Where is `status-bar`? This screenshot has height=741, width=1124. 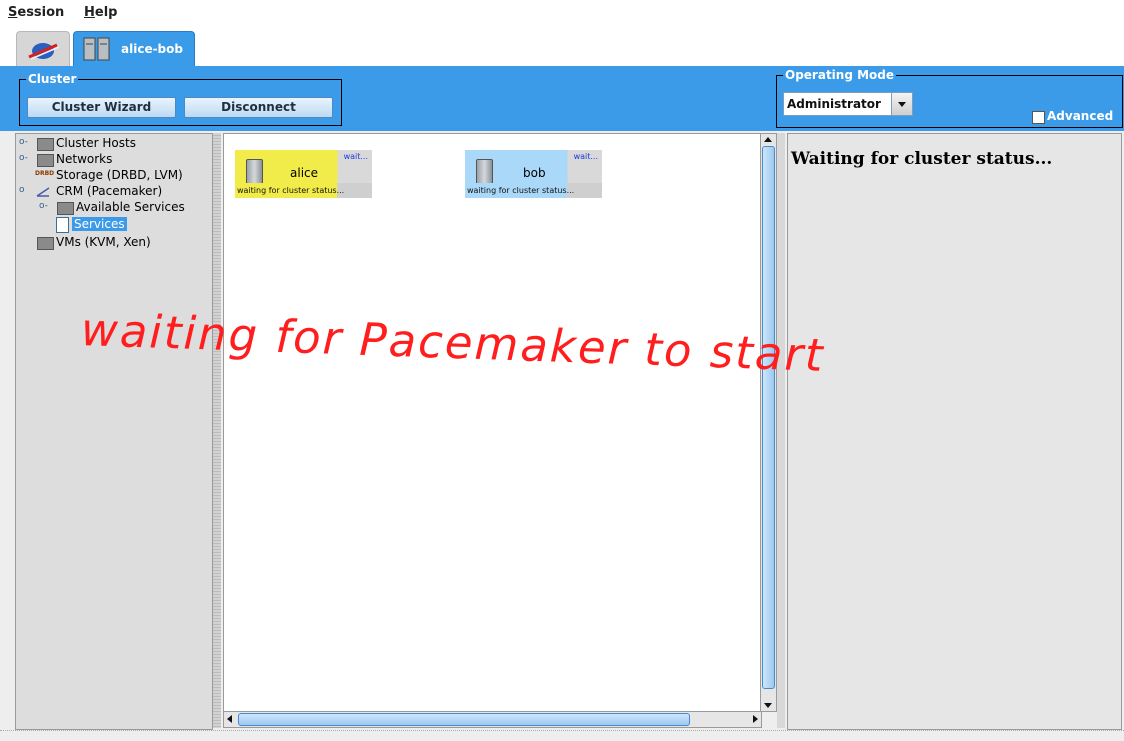
status-bar is located at coordinates (562, 735).